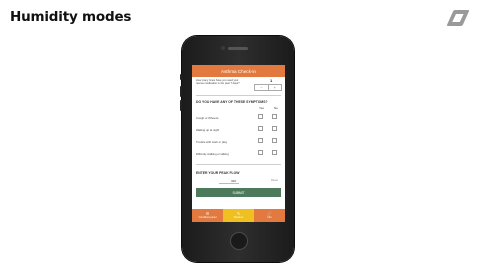 The image size is (479, 269). What do you see at coordinates (458, 18) in the screenshot?
I see `brand-logo-icon` at bounding box center [458, 18].